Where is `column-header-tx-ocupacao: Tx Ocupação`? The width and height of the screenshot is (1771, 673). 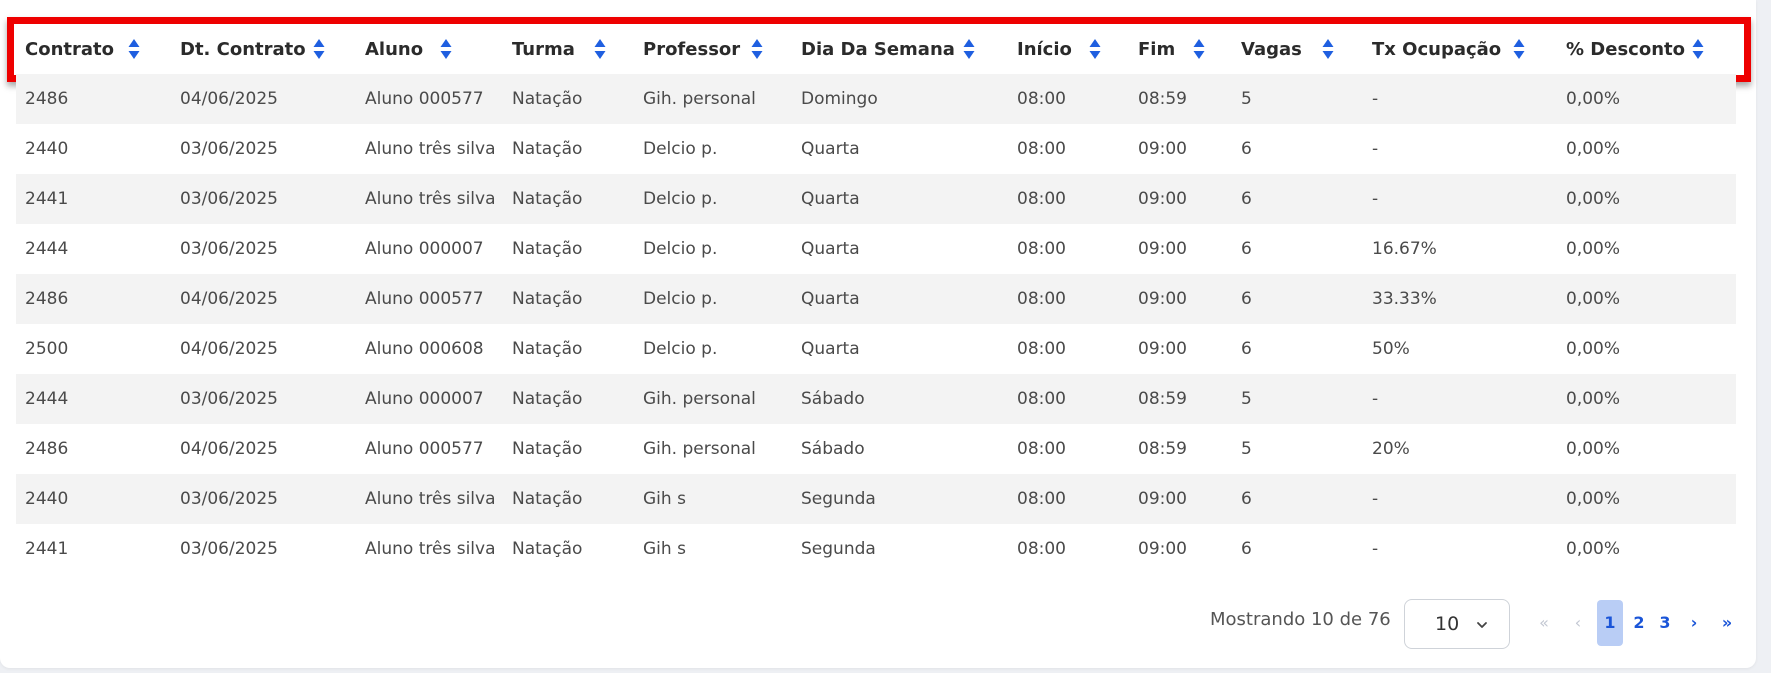
column-header-tx-ocupacao: Tx Ocupação is located at coordinates (1436, 49).